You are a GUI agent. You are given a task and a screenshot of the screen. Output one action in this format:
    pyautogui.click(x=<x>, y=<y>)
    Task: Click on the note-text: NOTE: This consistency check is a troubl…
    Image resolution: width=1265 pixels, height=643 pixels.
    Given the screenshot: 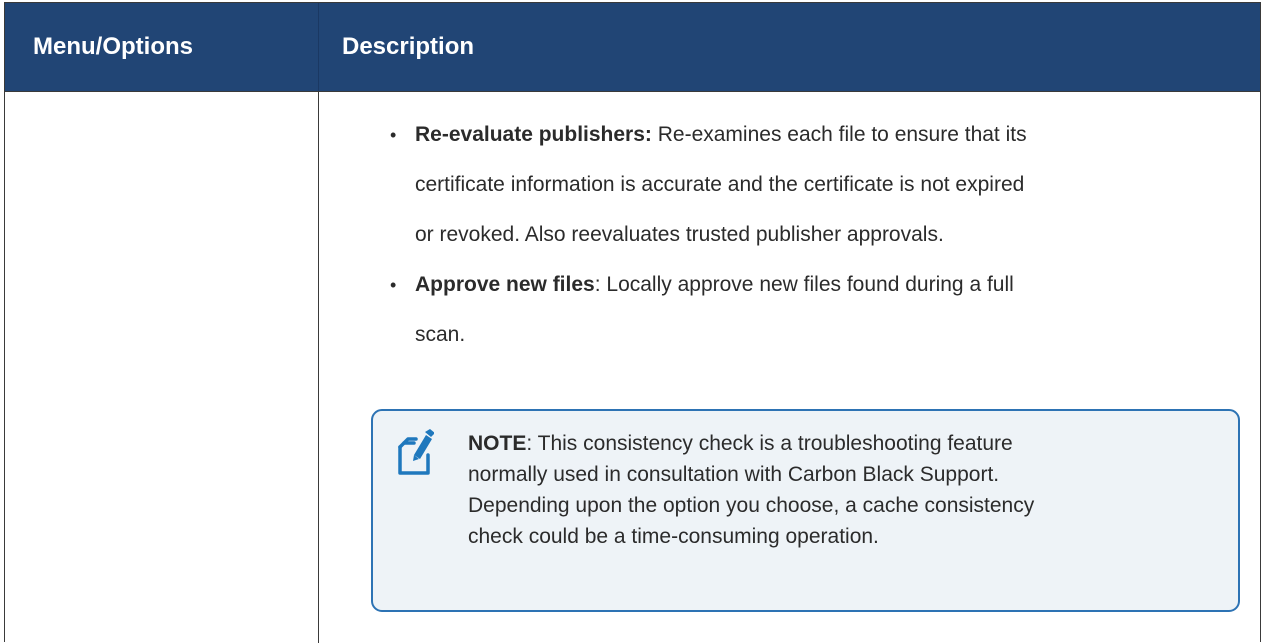 What is the action you would take?
    pyautogui.click(x=838, y=490)
    